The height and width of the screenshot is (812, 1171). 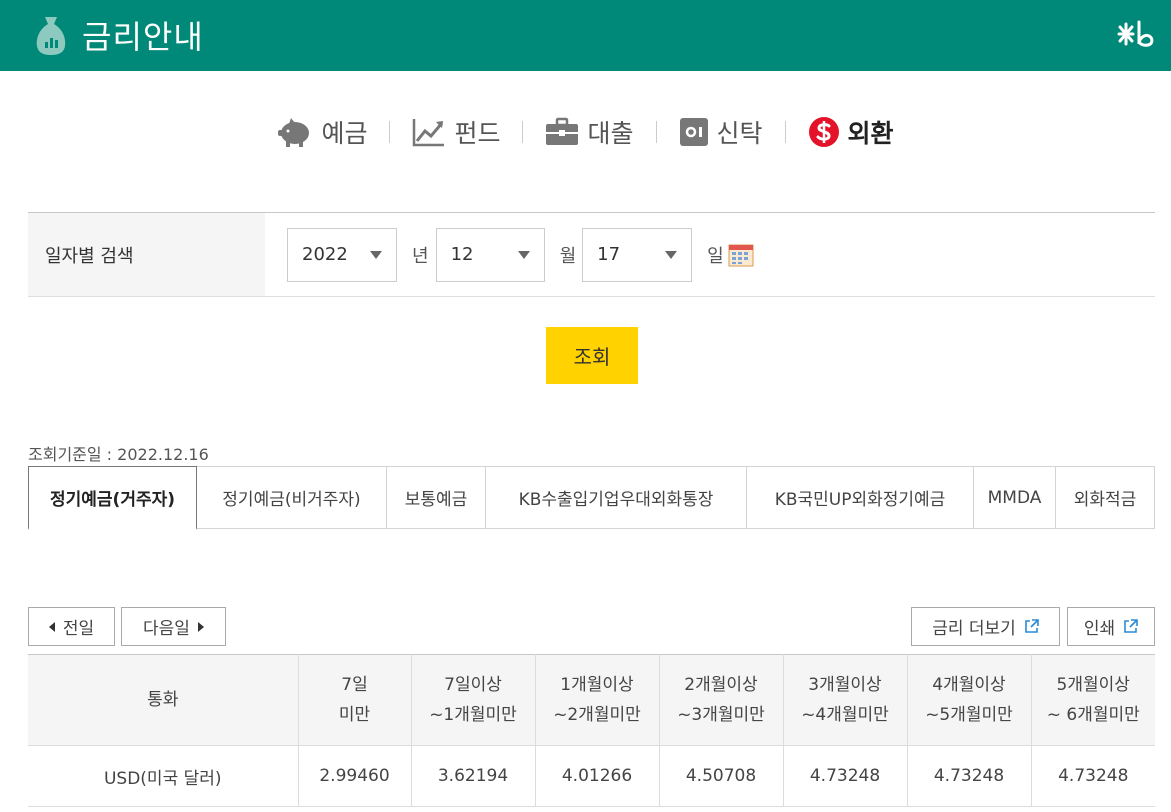 I want to click on tab-installment-savings: 외화적금, so click(x=1105, y=497).